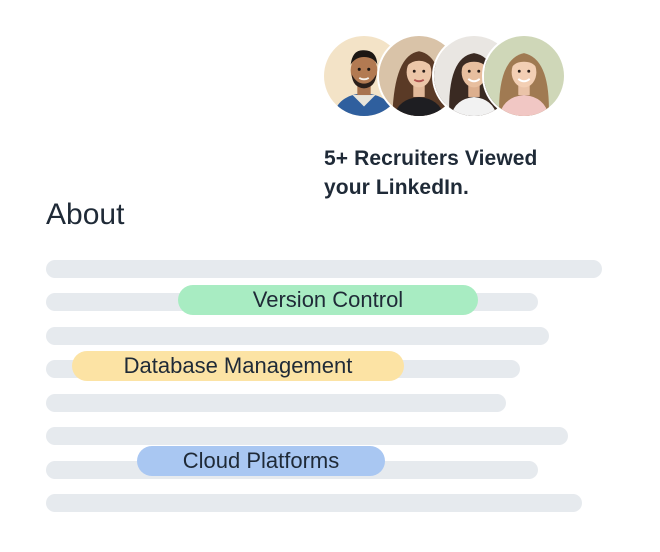 This screenshot has width=660, height=552. I want to click on skill-chip-label: Cloud Platforms, so click(261, 460).